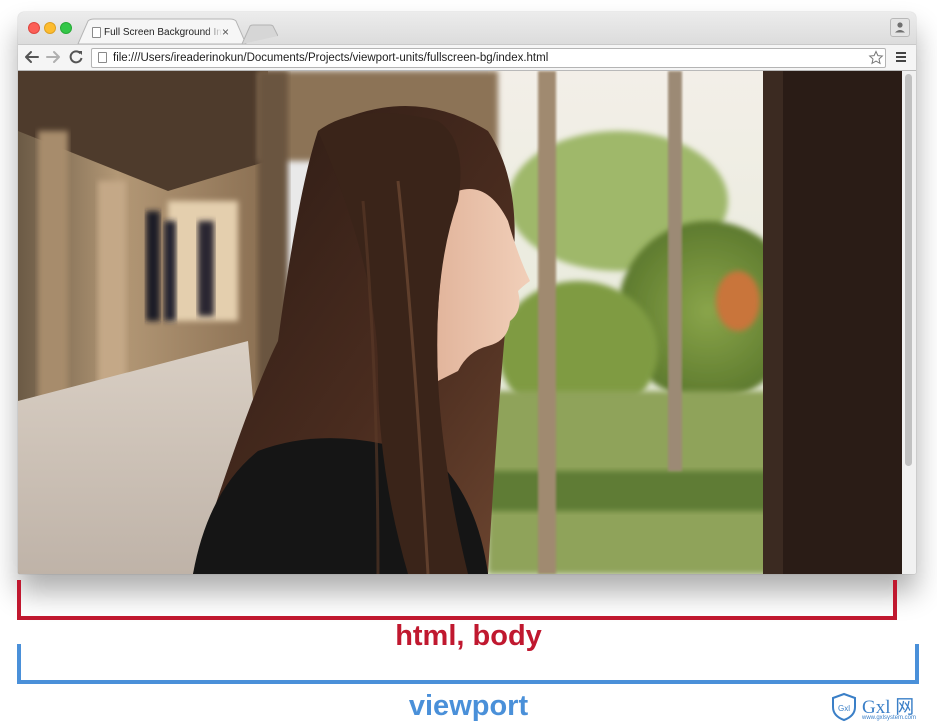 Image resolution: width=937 pixels, height=728 pixels. I want to click on person-icon, so click(900, 27).